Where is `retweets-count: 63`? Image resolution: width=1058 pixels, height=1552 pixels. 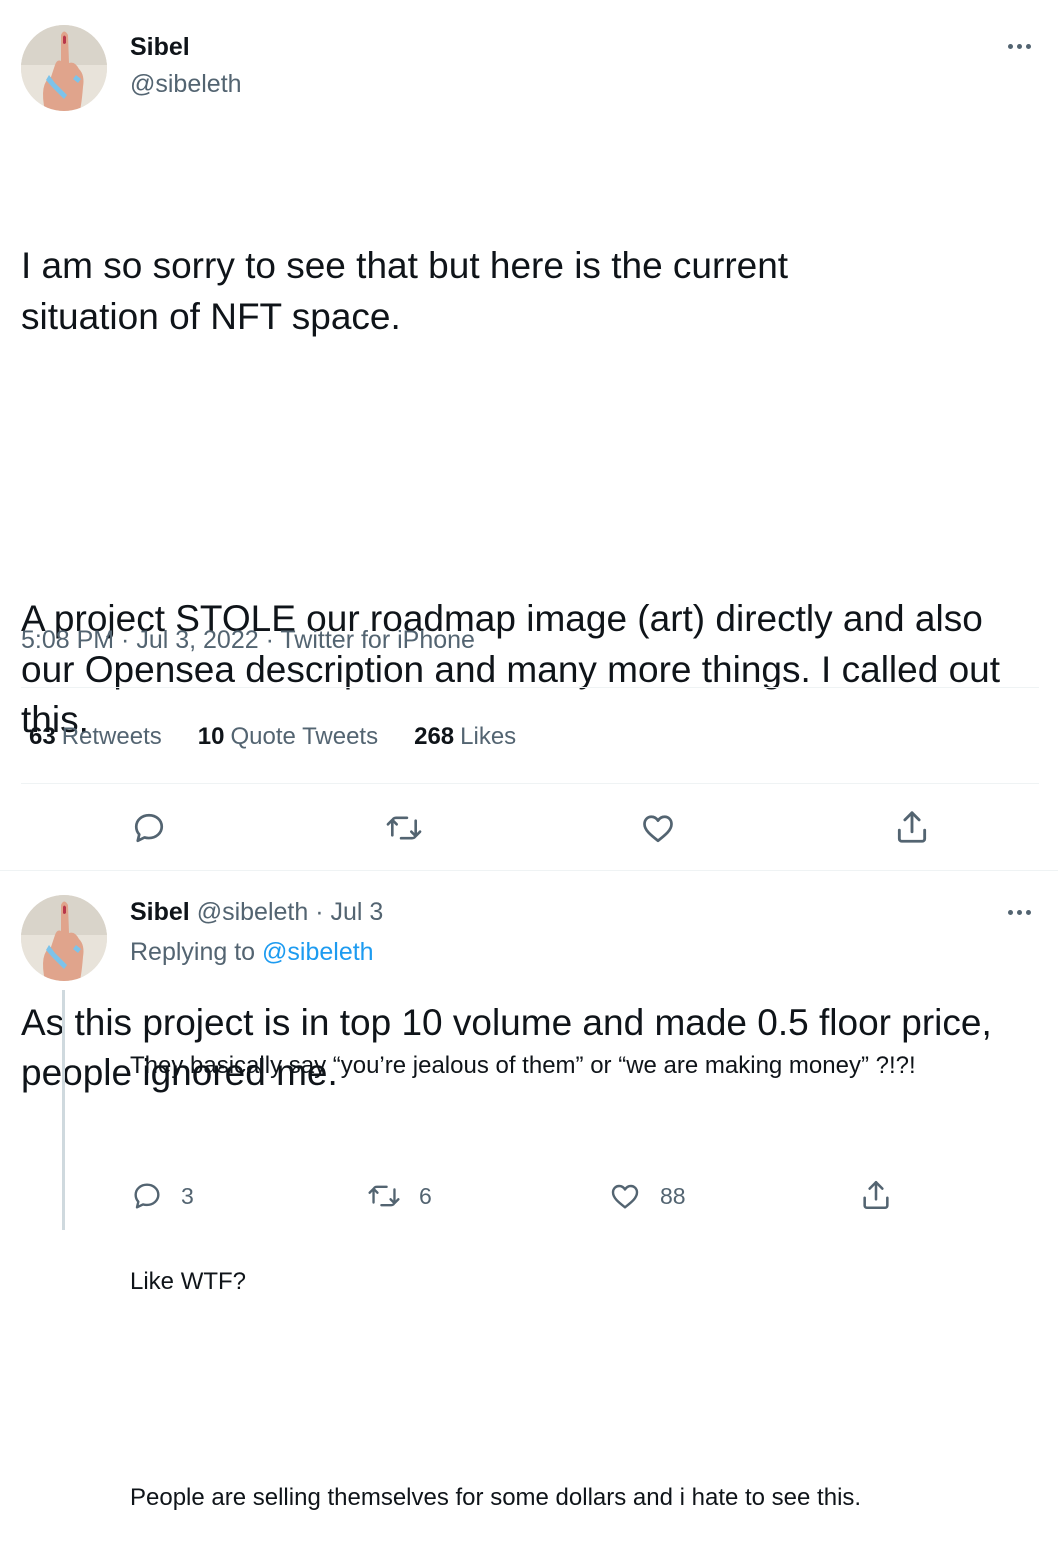
retweets-count: 63 is located at coordinates (42, 736).